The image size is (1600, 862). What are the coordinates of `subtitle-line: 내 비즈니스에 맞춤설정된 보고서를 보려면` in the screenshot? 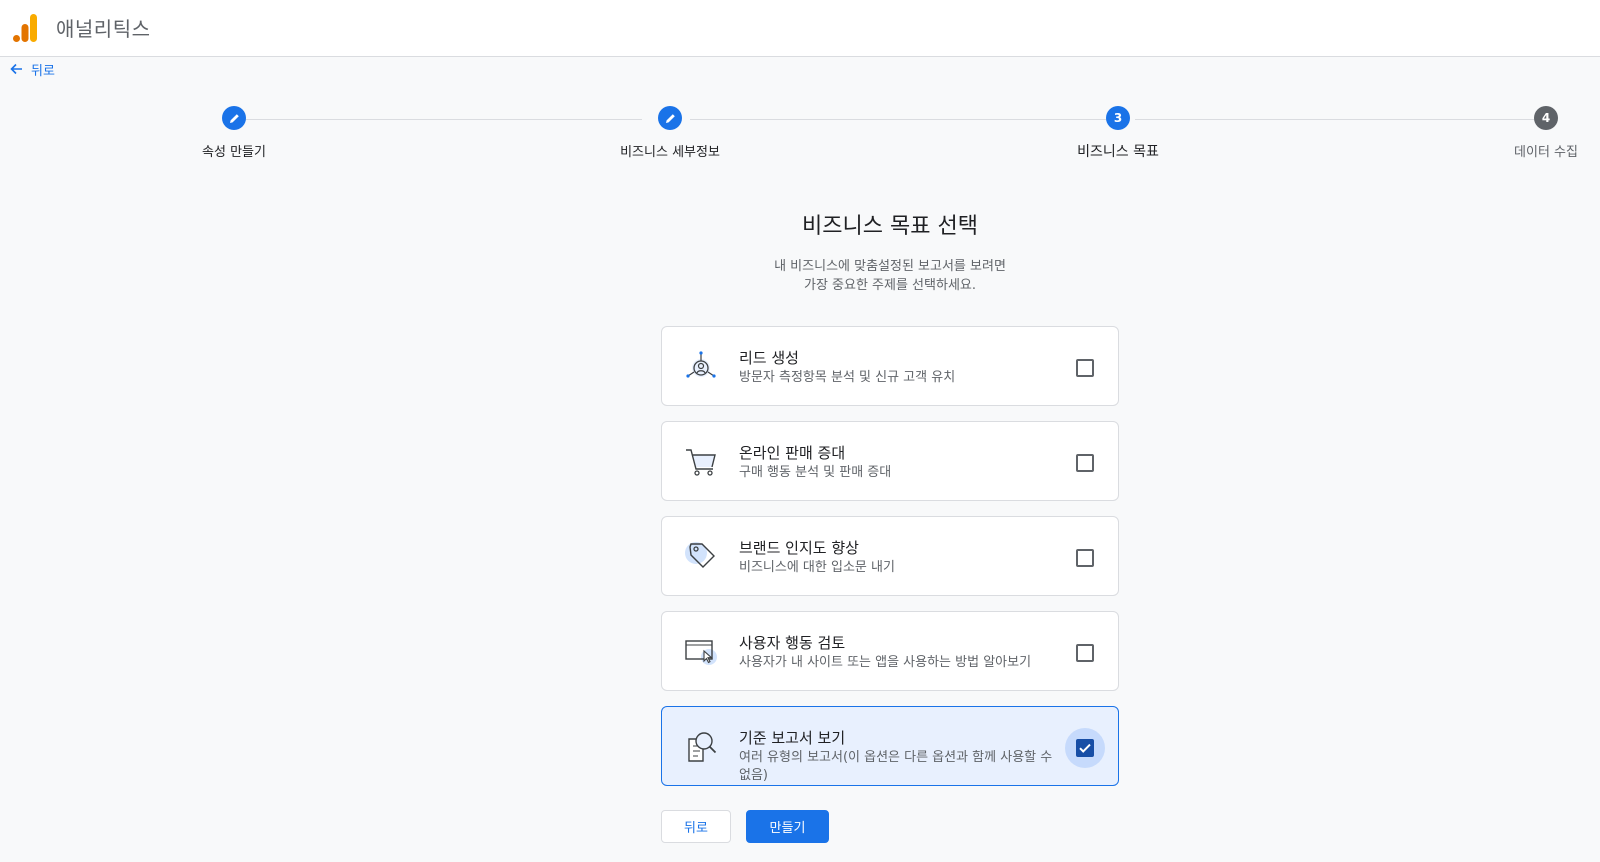 It's located at (890, 266).